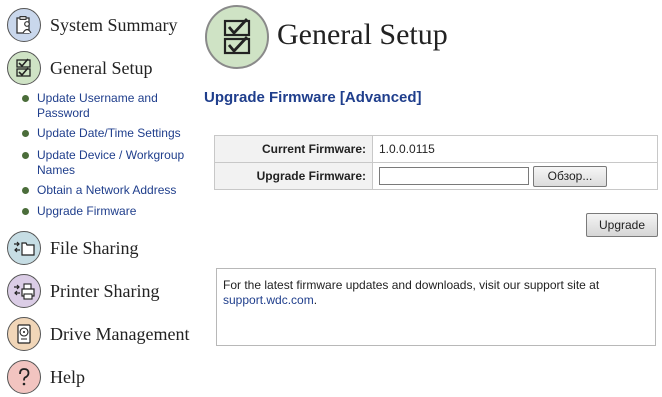 The height and width of the screenshot is (397, 662). What do you see at coordinates (24, 377) in the screenshot?
I see `question-mark-icon` at bounding box center [24, 377].